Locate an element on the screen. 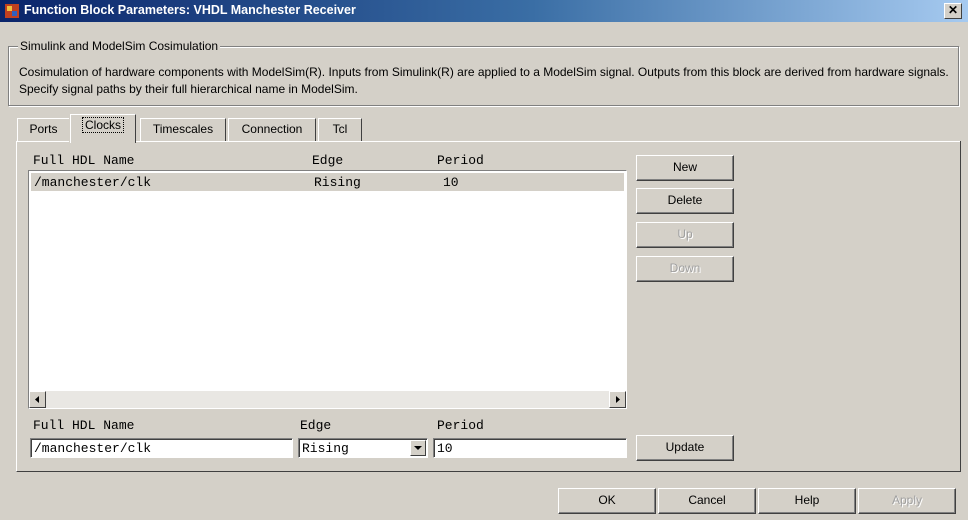  editor-period-label: Period is located at coordinates (460, 425).